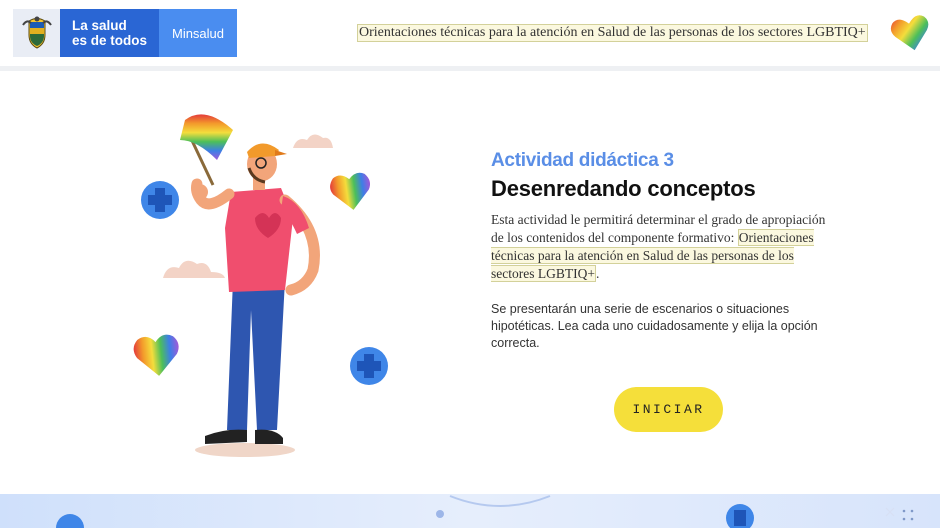  I want to click on brand-line-1: La salud, so click(99, 25).